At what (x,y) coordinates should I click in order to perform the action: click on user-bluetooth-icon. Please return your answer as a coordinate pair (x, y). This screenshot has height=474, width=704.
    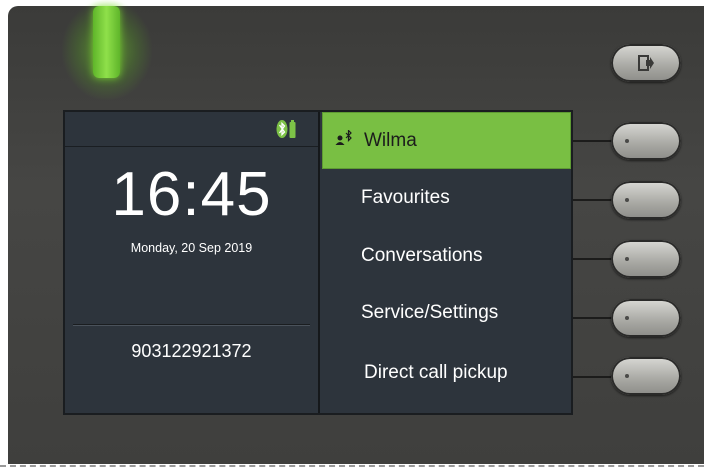
    Looking at the image, I should click on (345, 141).